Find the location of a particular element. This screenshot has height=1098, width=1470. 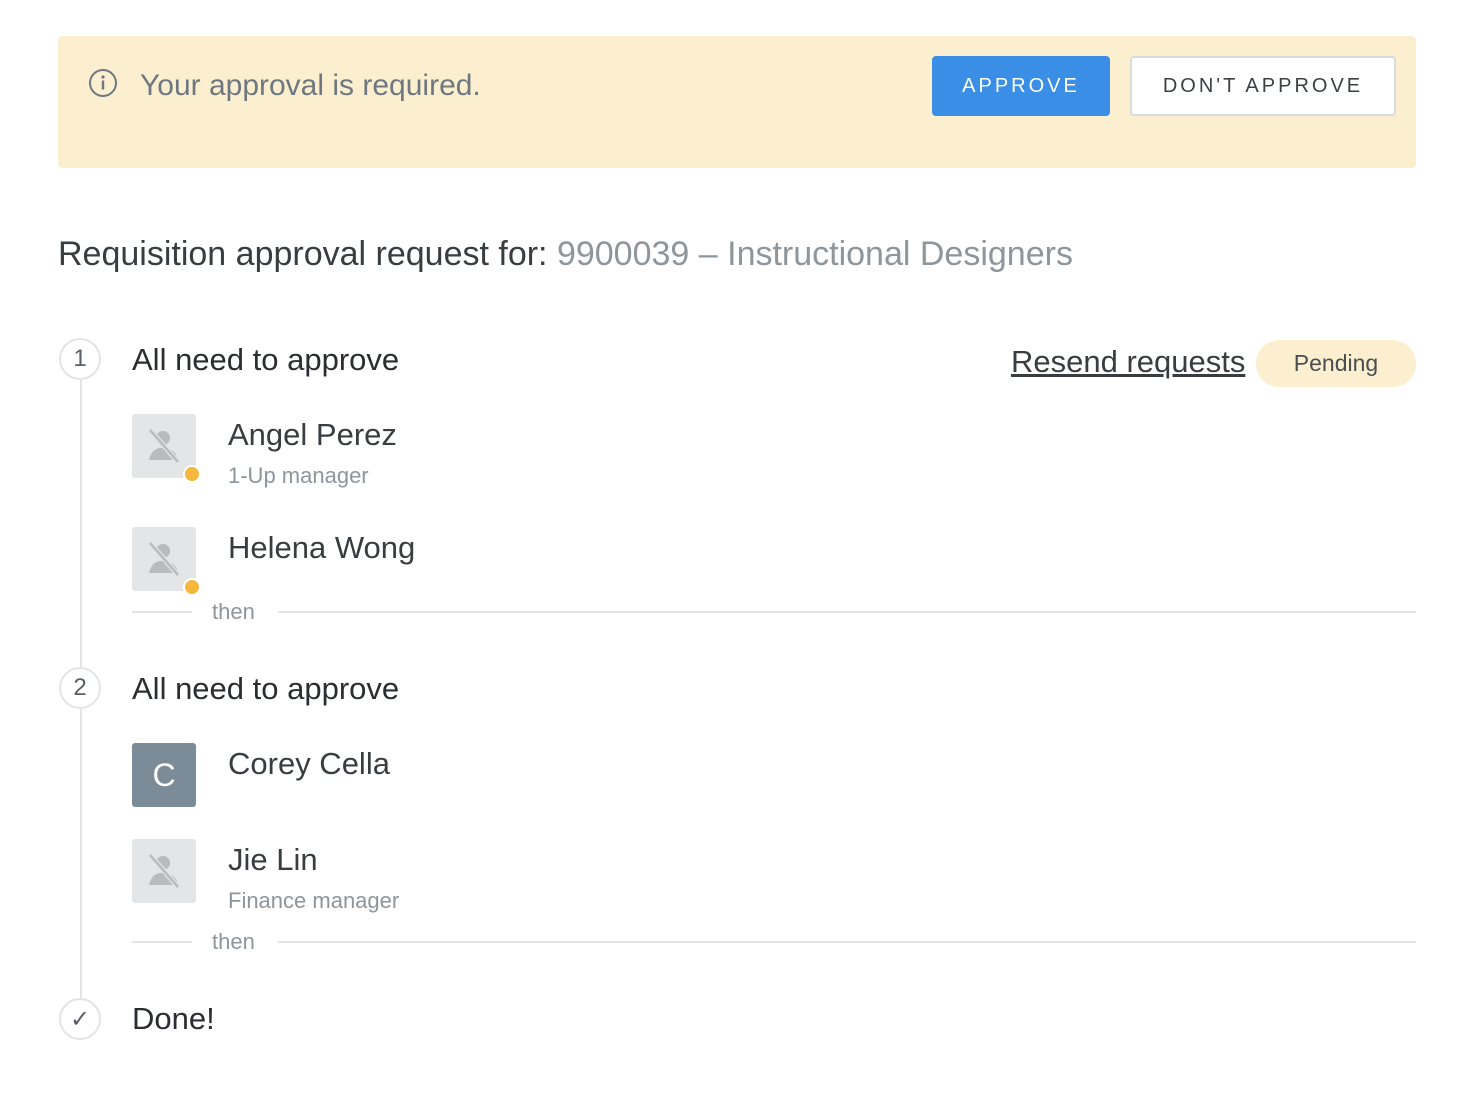

approve-button: APPROVE is located at coordinates (1021, 86).